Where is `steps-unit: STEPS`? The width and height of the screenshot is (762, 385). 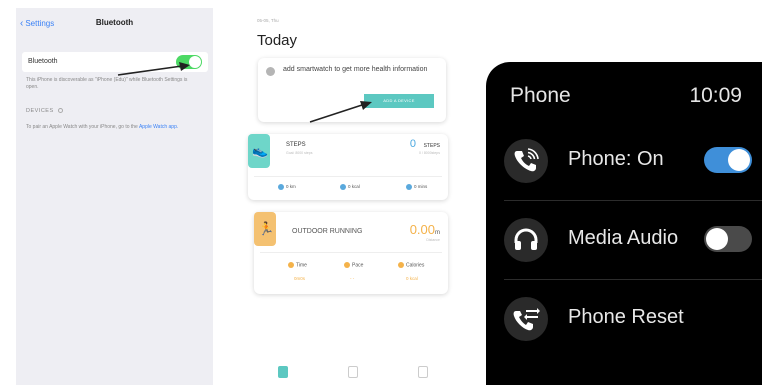 steps-unit: STEPS is located at coordinates (431, 146).